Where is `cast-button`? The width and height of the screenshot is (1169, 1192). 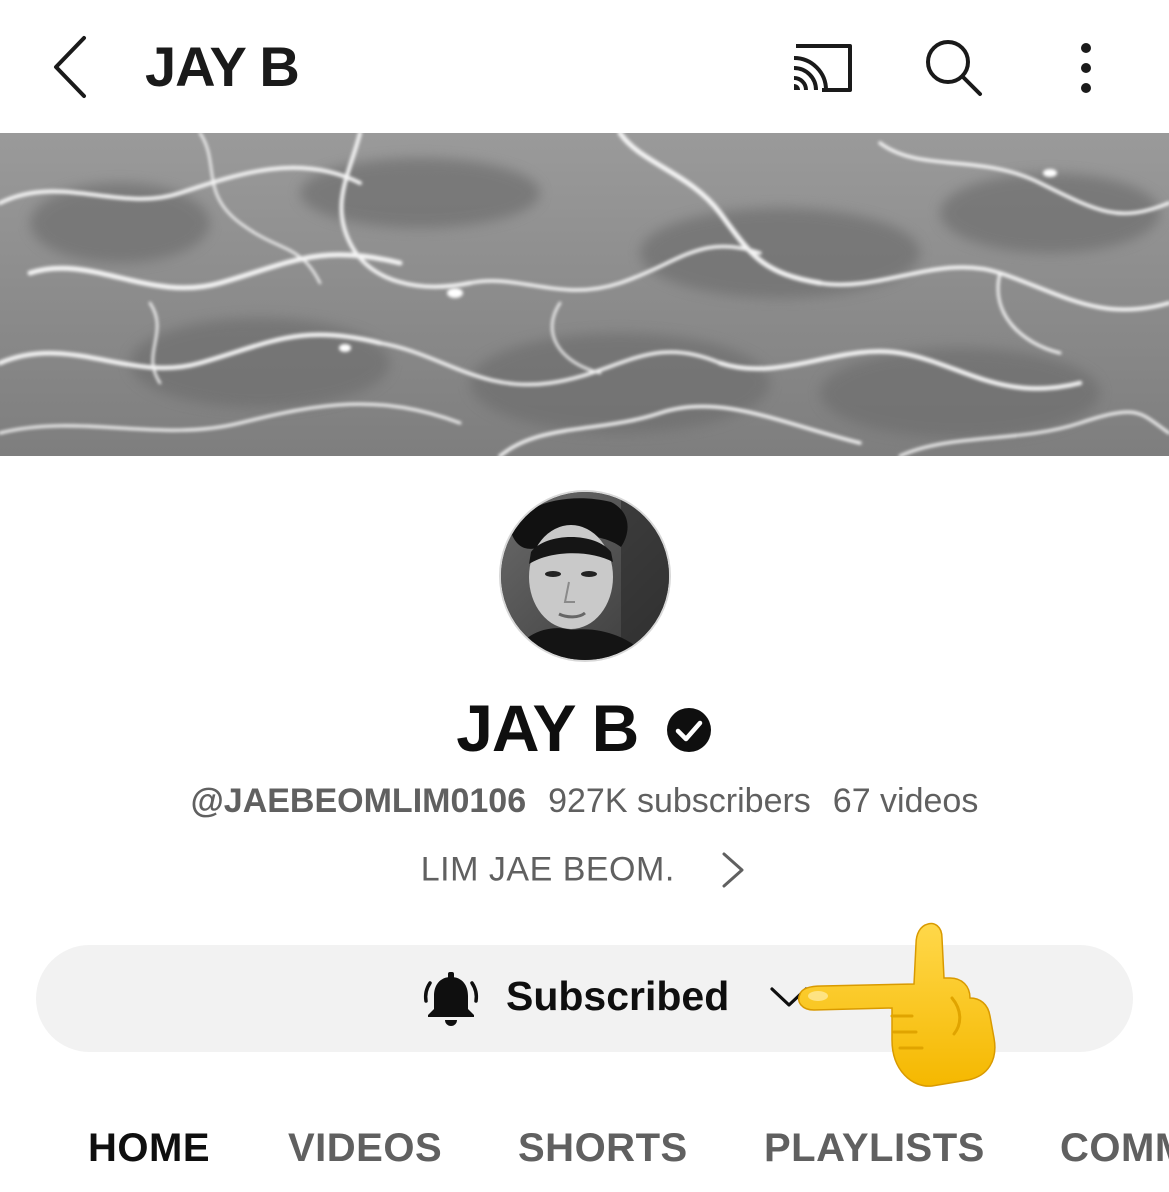
cast-button is located at coordinates (822, 68).